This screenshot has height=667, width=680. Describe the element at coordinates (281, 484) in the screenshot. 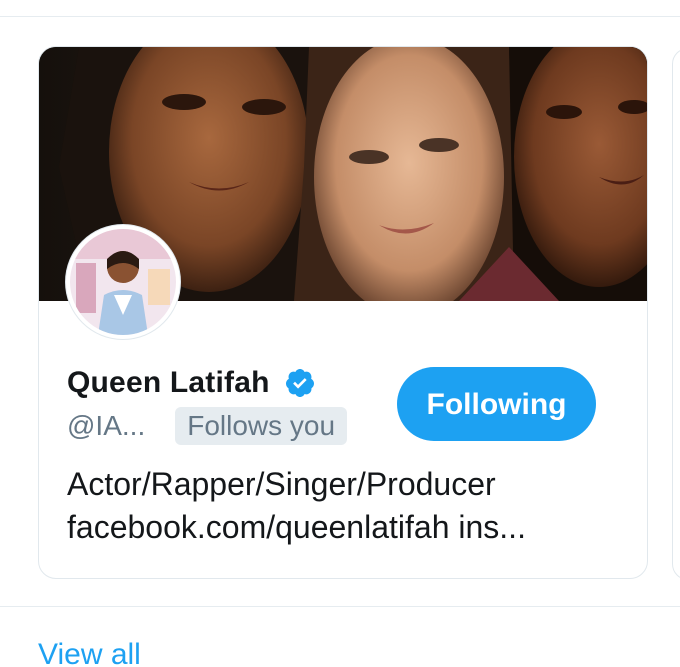

I see `bio-line-1: Actor/Rapper/Singer/Producer` at that location.